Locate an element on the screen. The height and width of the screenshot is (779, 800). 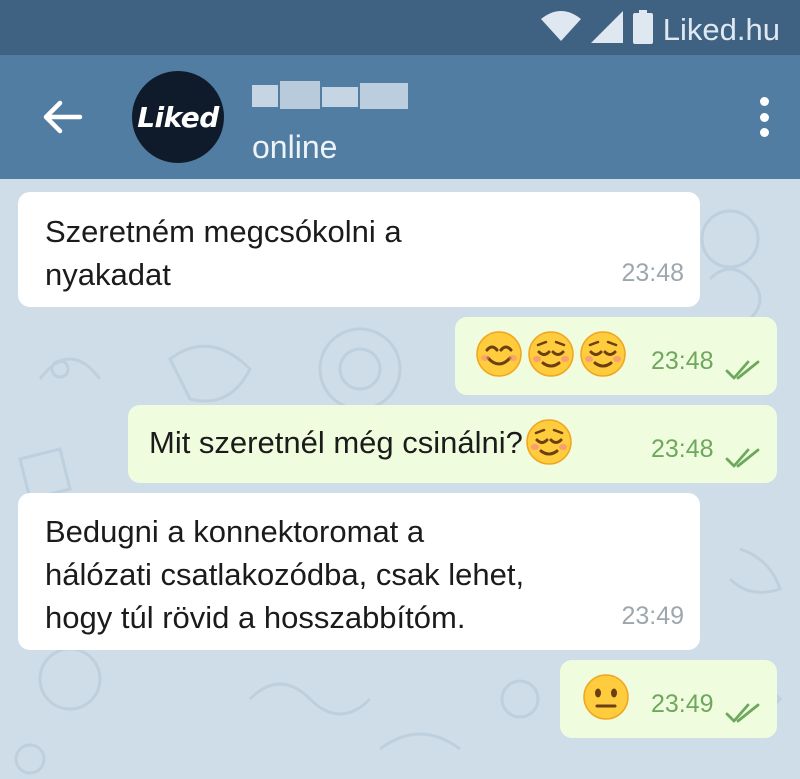
more-vert-icon is located at coordinates (764, 117).